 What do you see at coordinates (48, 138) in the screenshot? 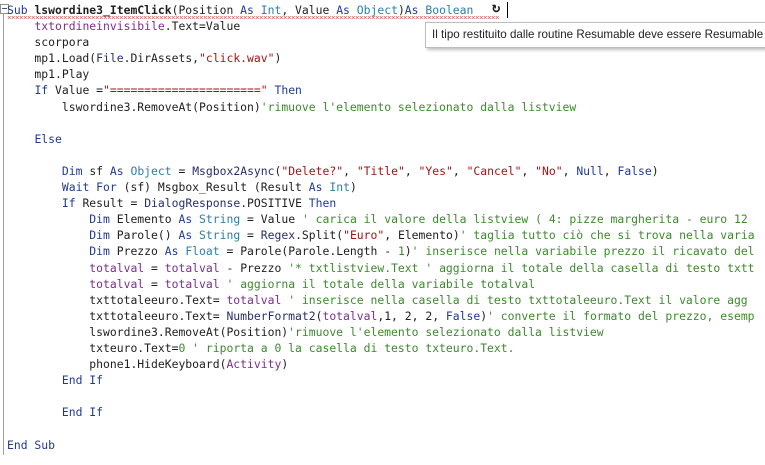
I see `code-token: Else` at bounding box center [48, 138].